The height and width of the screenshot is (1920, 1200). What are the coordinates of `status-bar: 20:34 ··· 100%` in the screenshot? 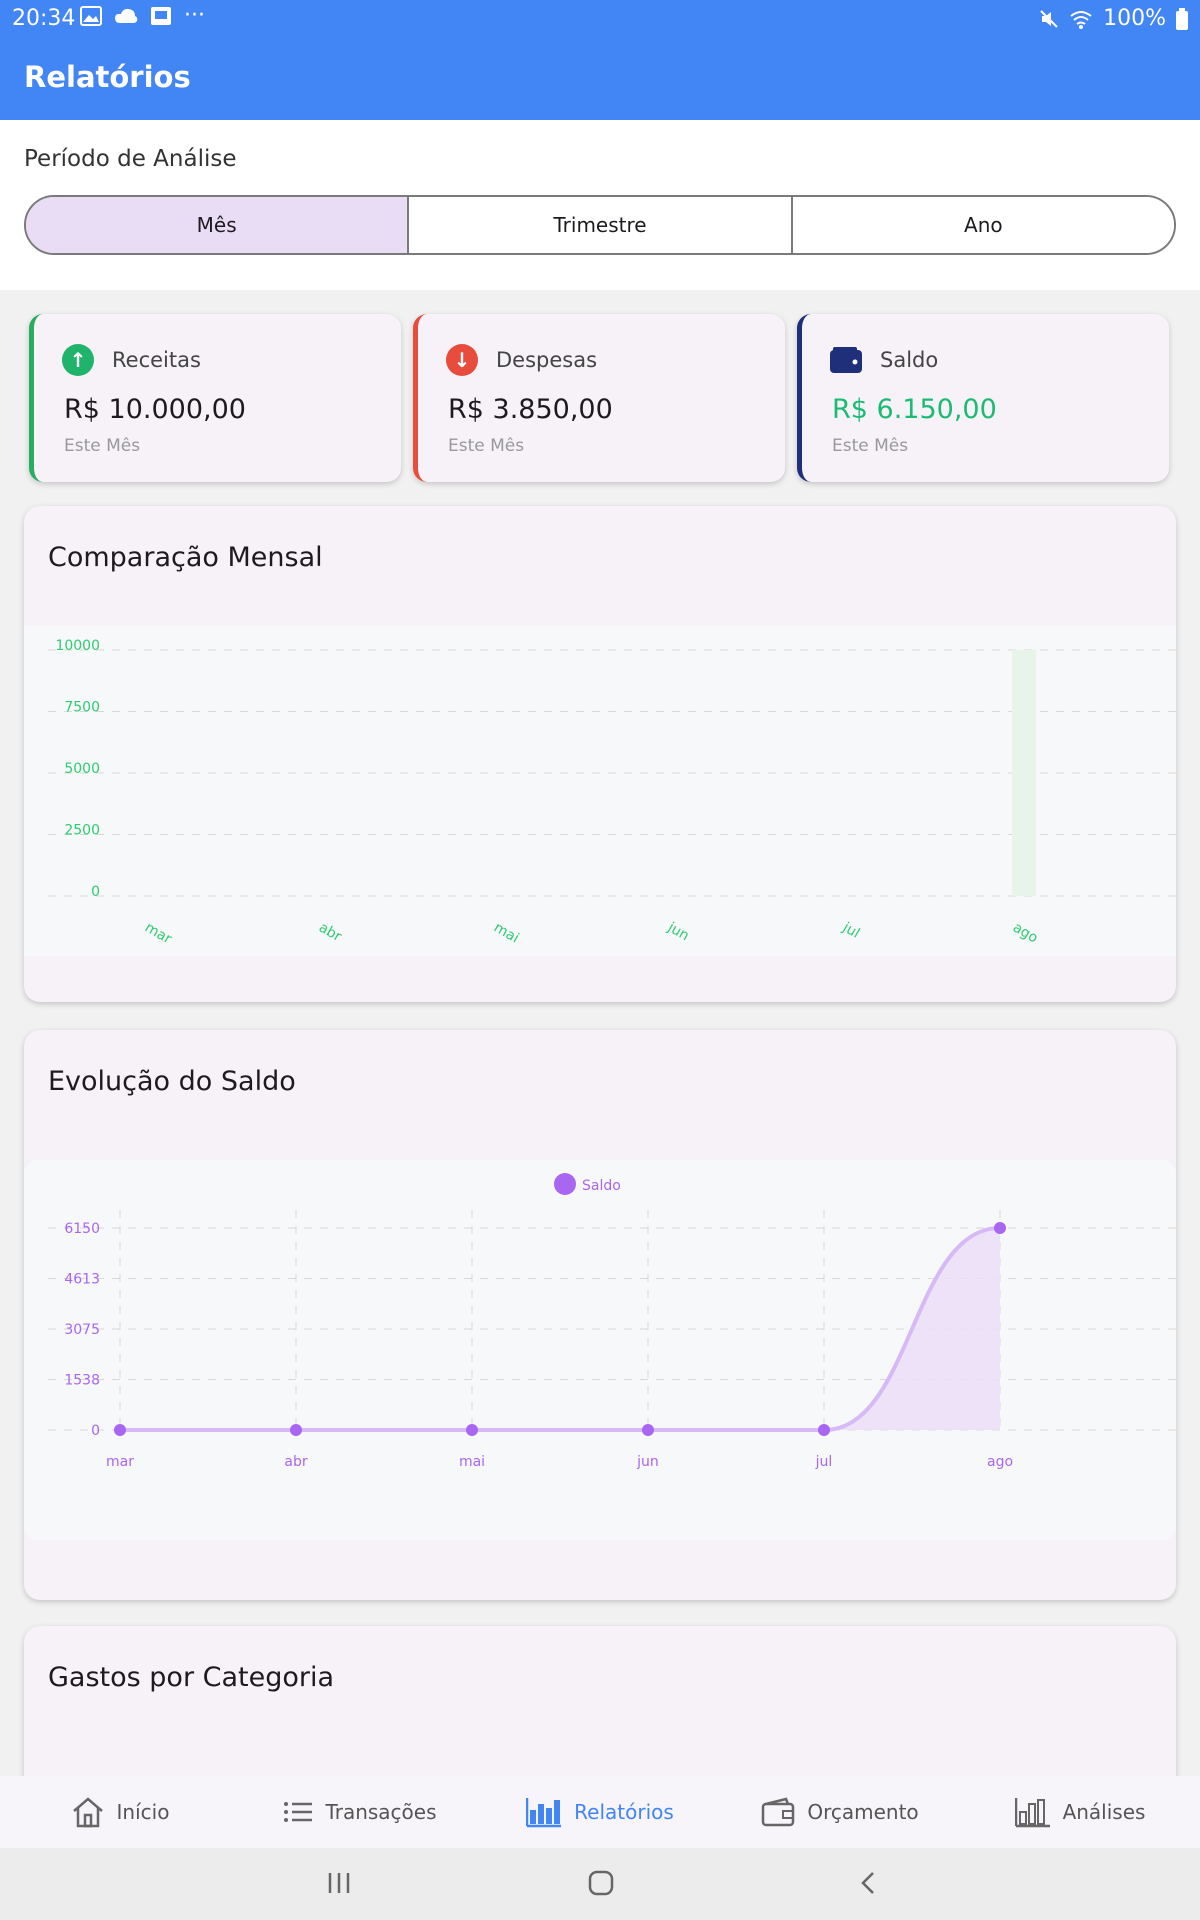 It's located at (600, 19).